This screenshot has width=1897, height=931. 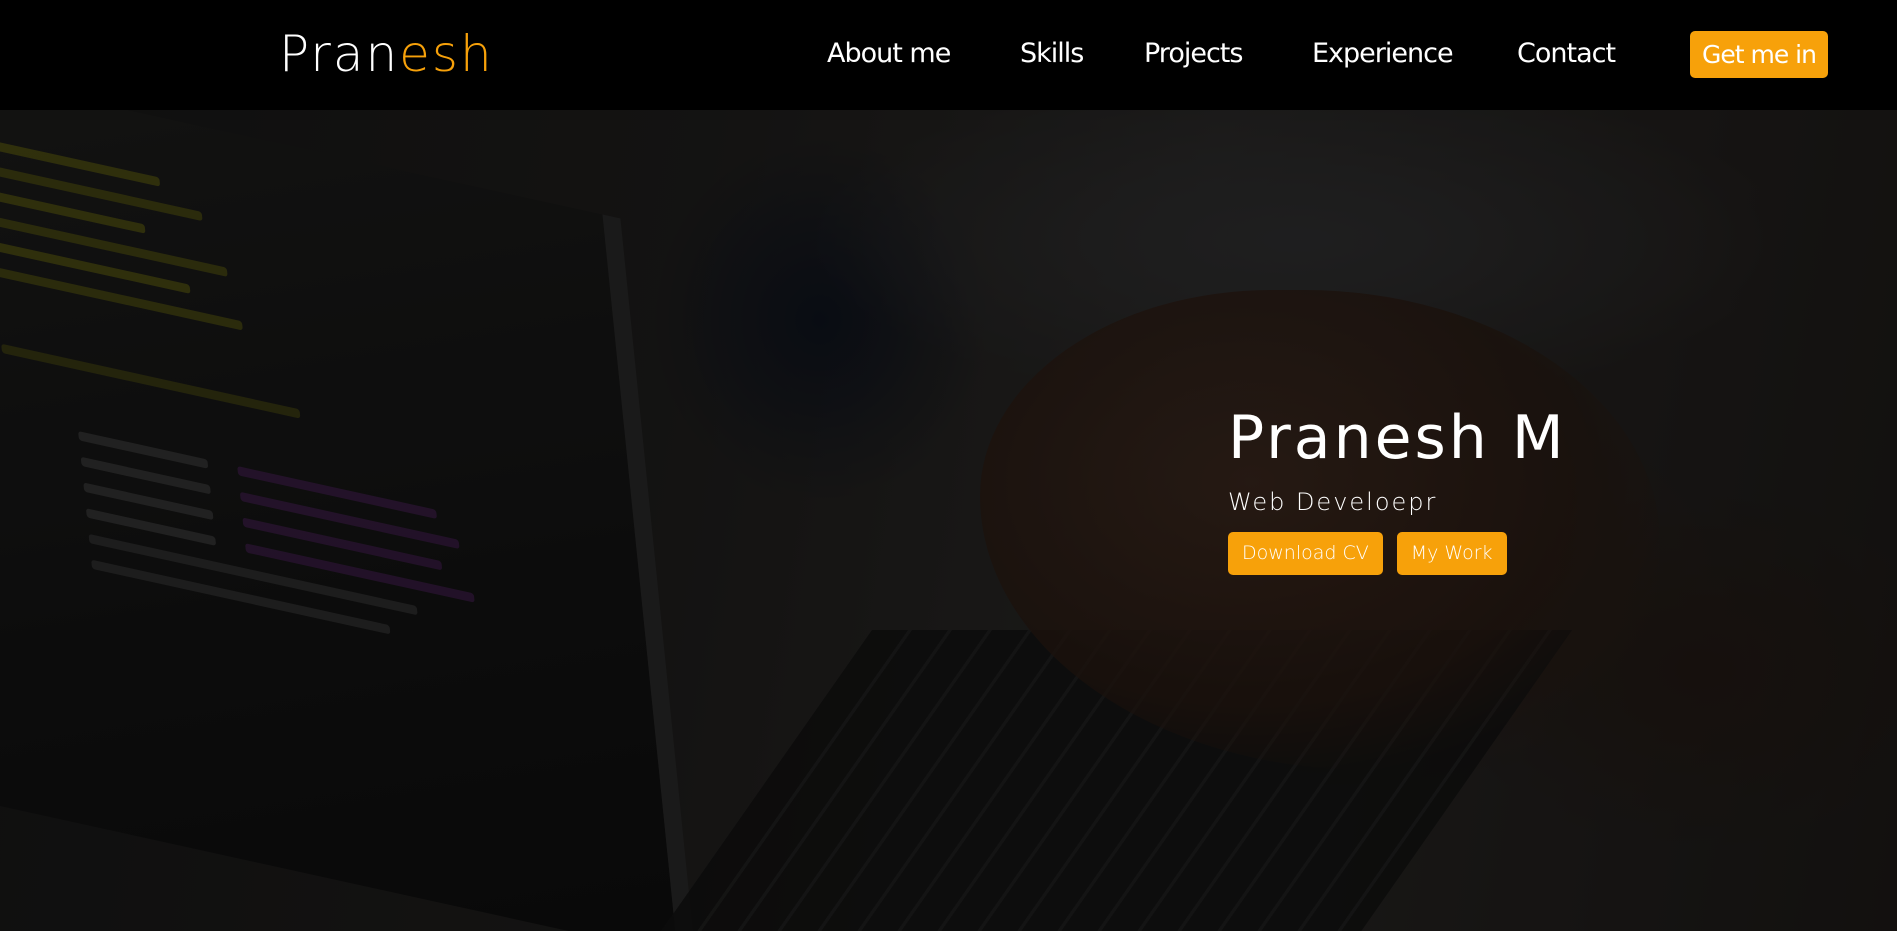 I want to click on my-work-button: My Work, so click(x=1451, y=553).